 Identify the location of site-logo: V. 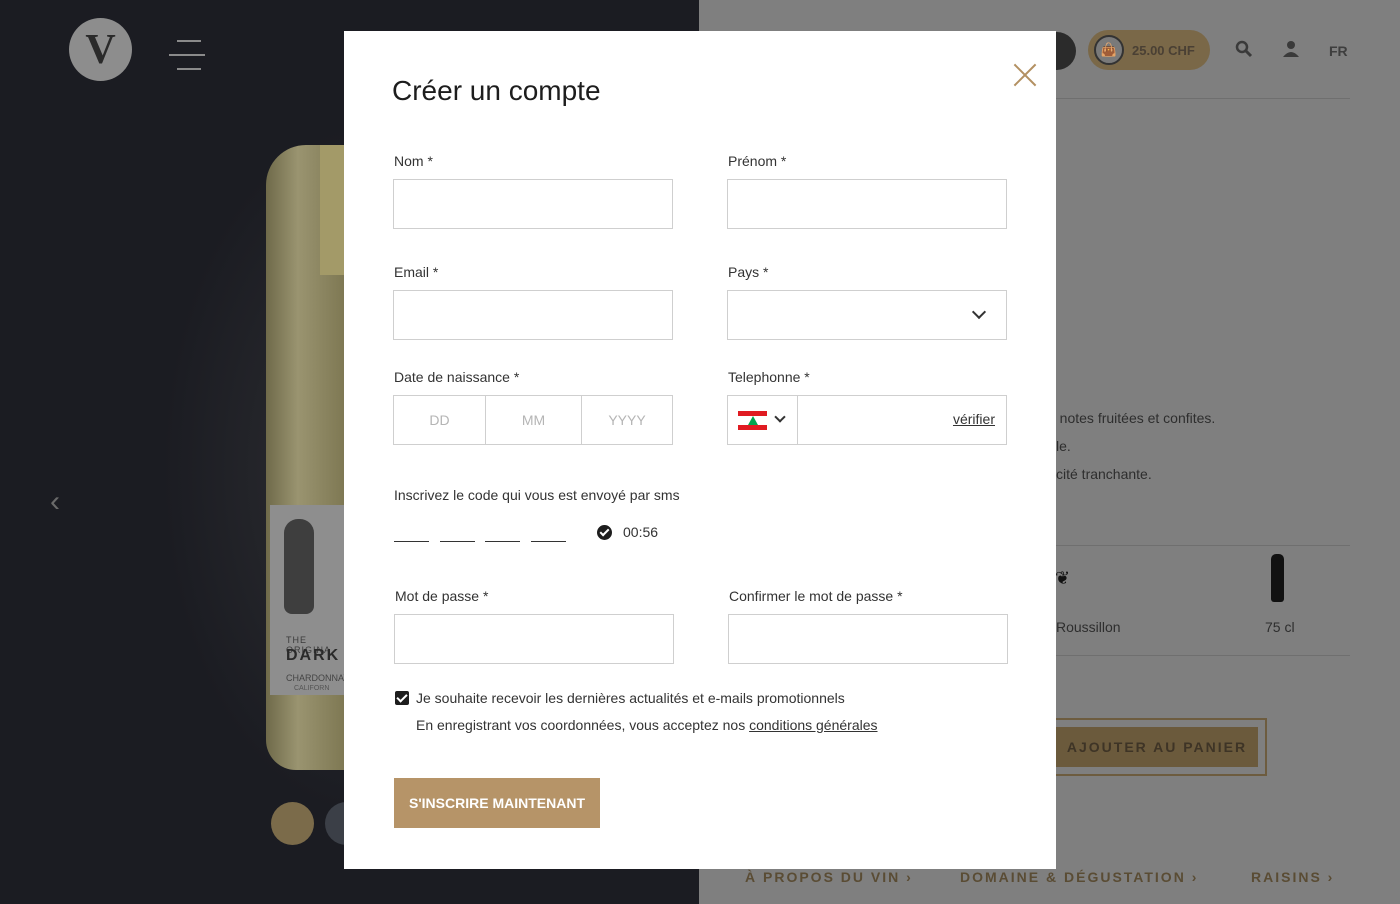
(100, 49).